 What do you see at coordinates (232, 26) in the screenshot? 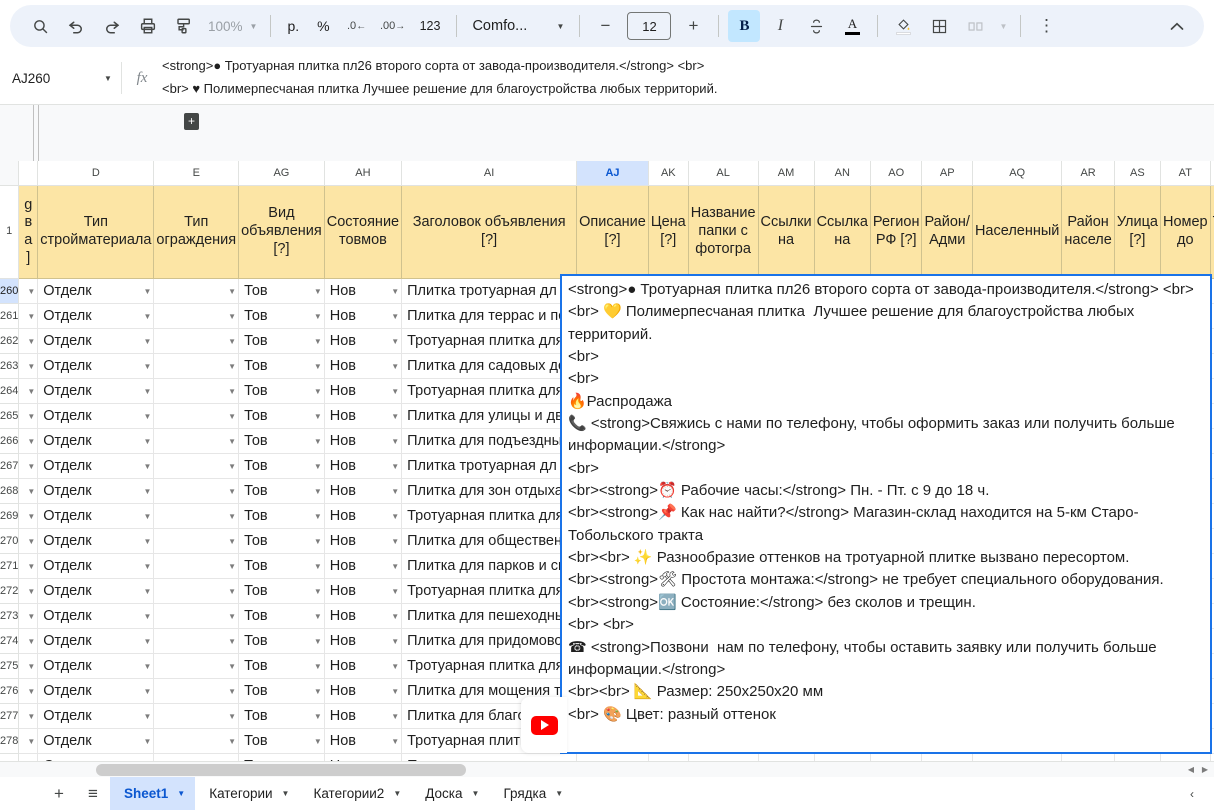
I see `zoom-selector: 100% ▼` at bounding box center [232, 26].